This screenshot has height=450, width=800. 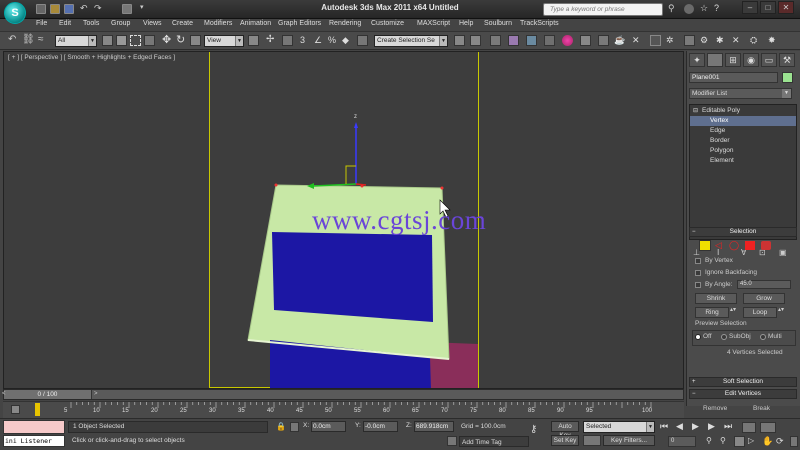 What do you see at coordinates (253, 40) in the screenshot?
I see `pivot-center-icon` at bounding box center [253, 40].